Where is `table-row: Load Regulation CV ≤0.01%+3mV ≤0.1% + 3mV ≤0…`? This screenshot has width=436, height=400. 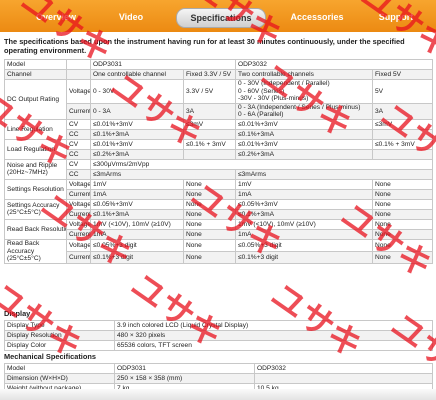 table-row: Load Regulation CV ≤0.01%+3mV ≤0.1% + 3mV ≤0… is located at coordinates (218, 149).